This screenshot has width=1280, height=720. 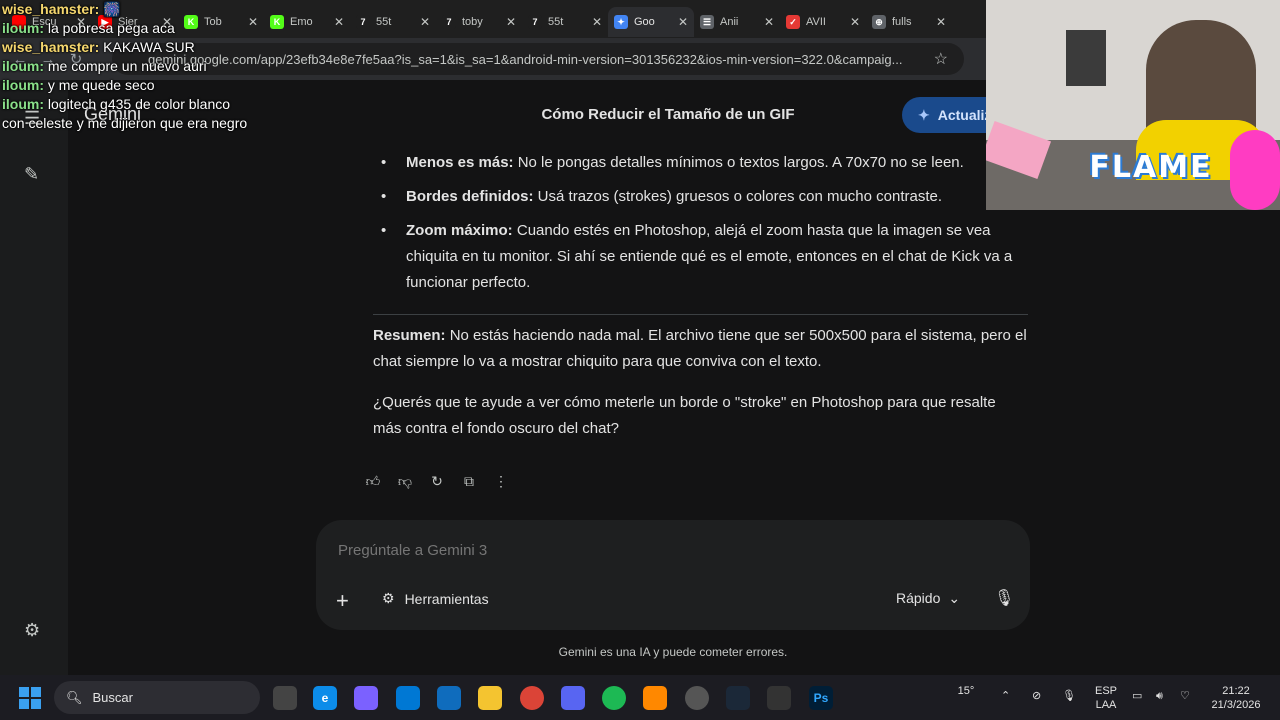 I want to click on security-icon: ♡, so click(x=1185, y=696).